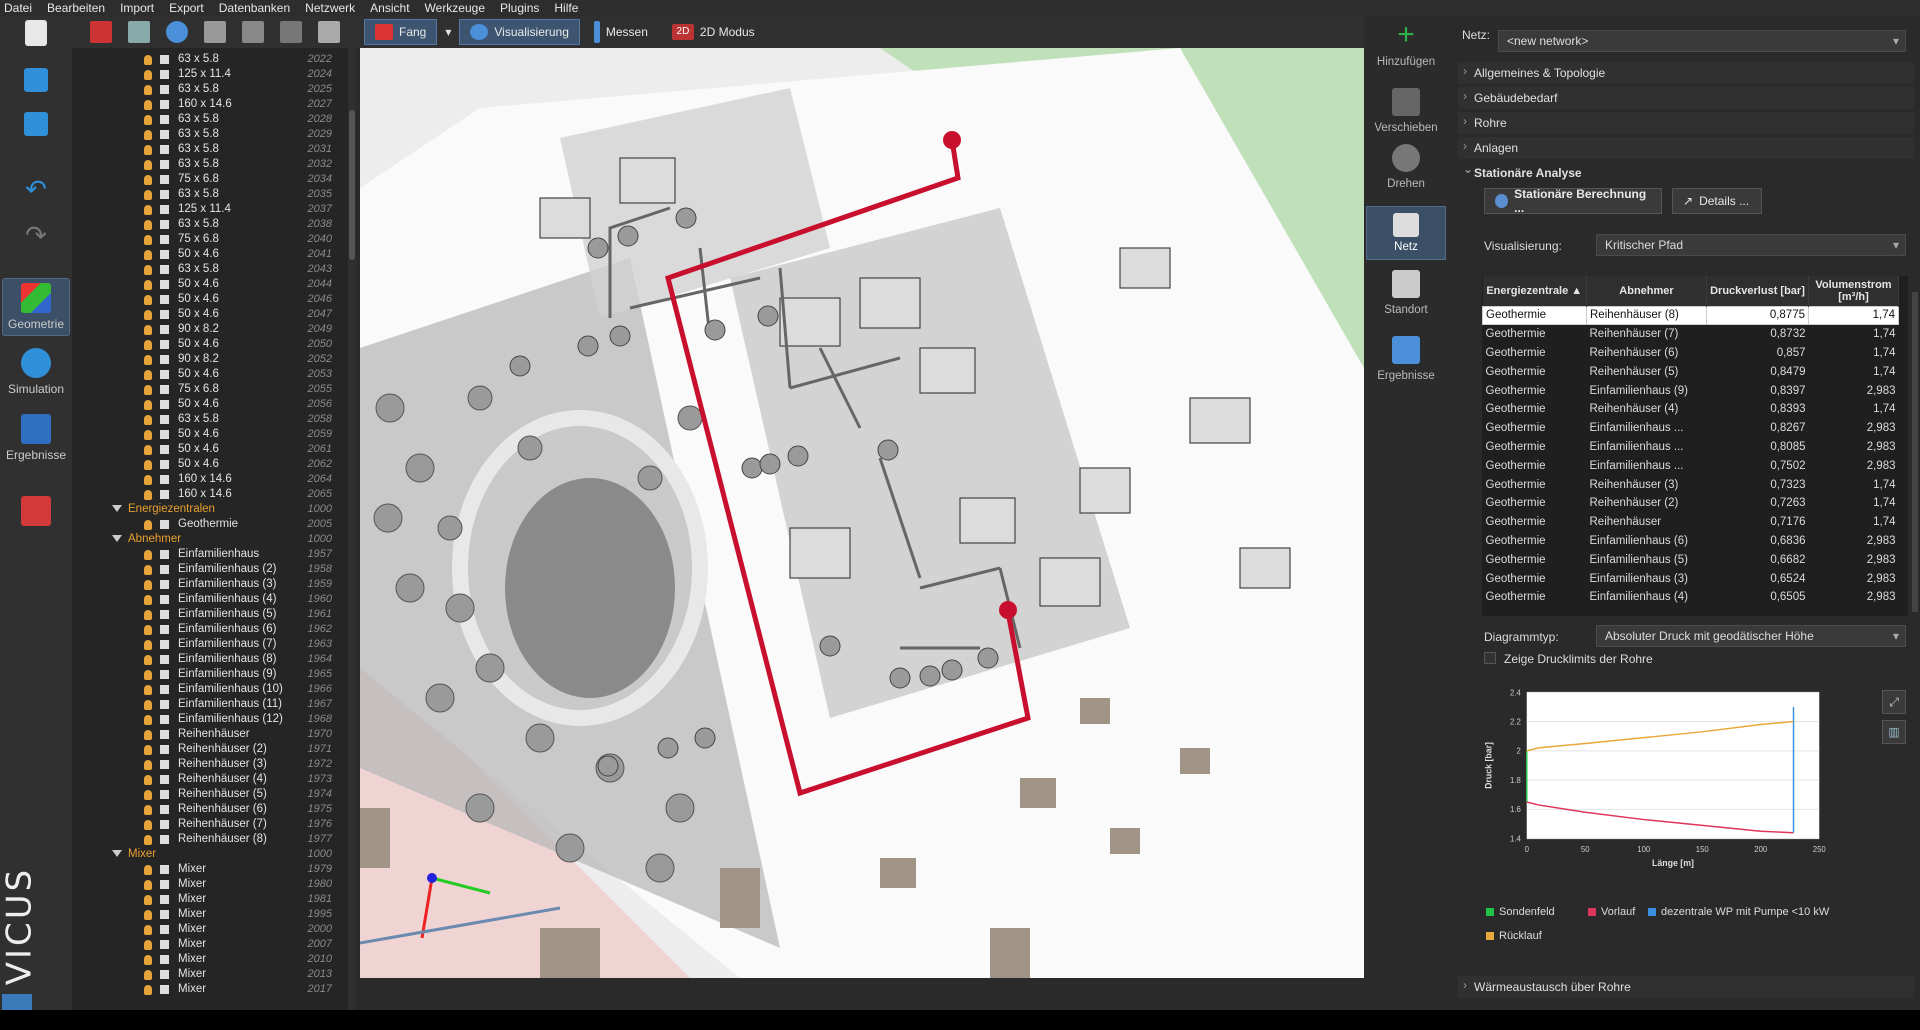  What do you see at coordinates (448, 32) in the screenshot?
I see `snap-dropdown: ▾` at bounding box center [448, 32].